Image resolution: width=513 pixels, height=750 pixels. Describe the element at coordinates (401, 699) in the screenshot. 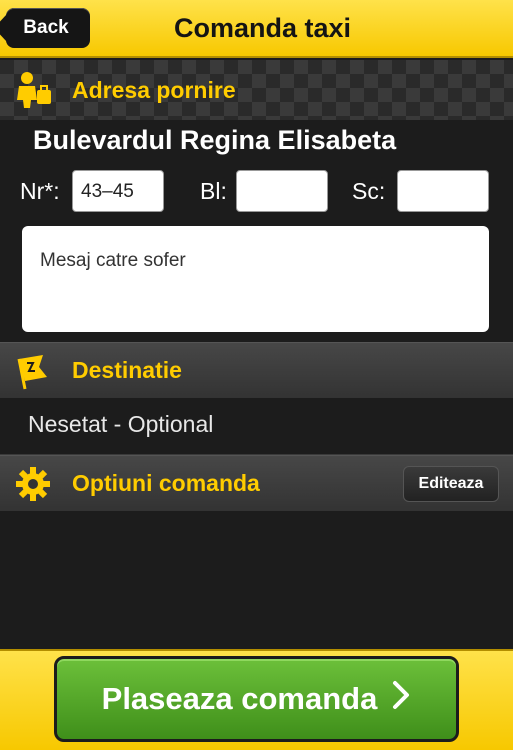

I see `chevron-right-icon` at that location.